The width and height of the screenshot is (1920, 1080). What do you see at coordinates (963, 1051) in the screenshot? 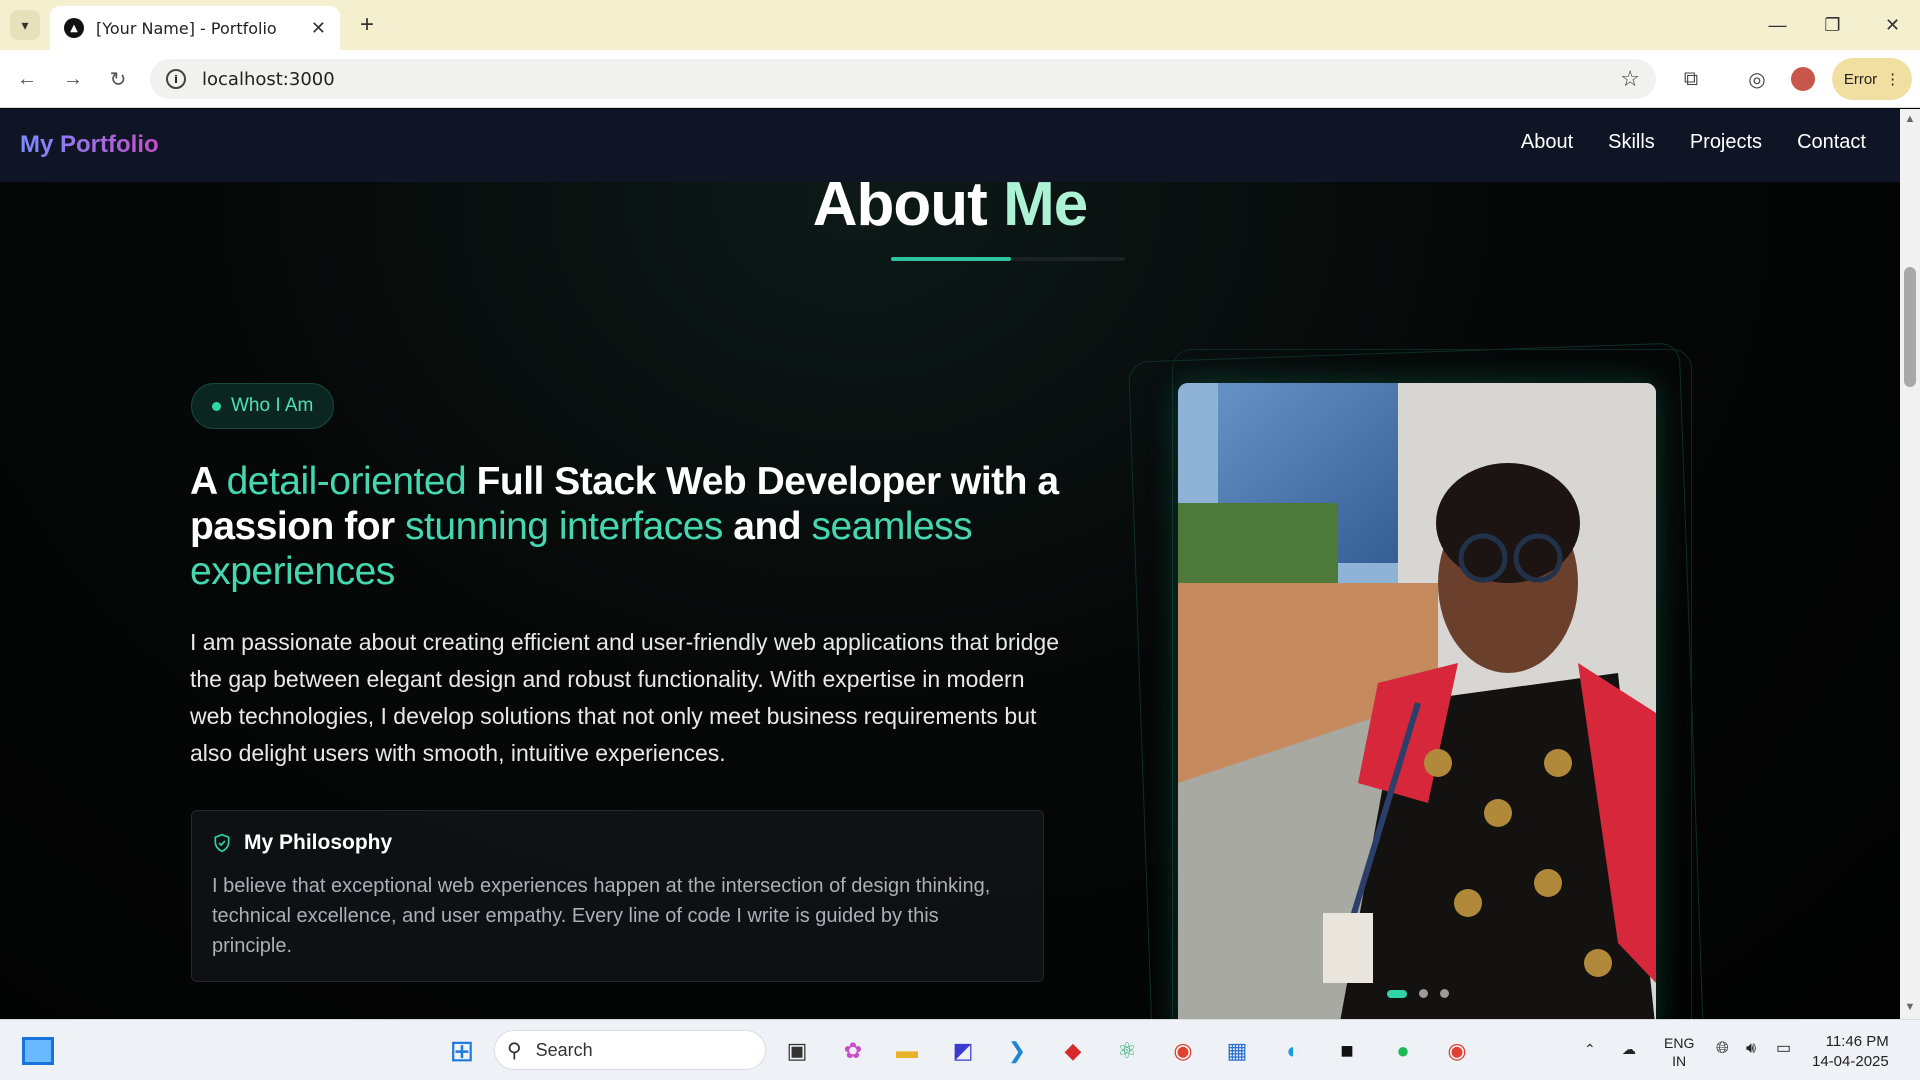
I see `vsstudio-icon: ◩` at bounding box center [963, 1051].